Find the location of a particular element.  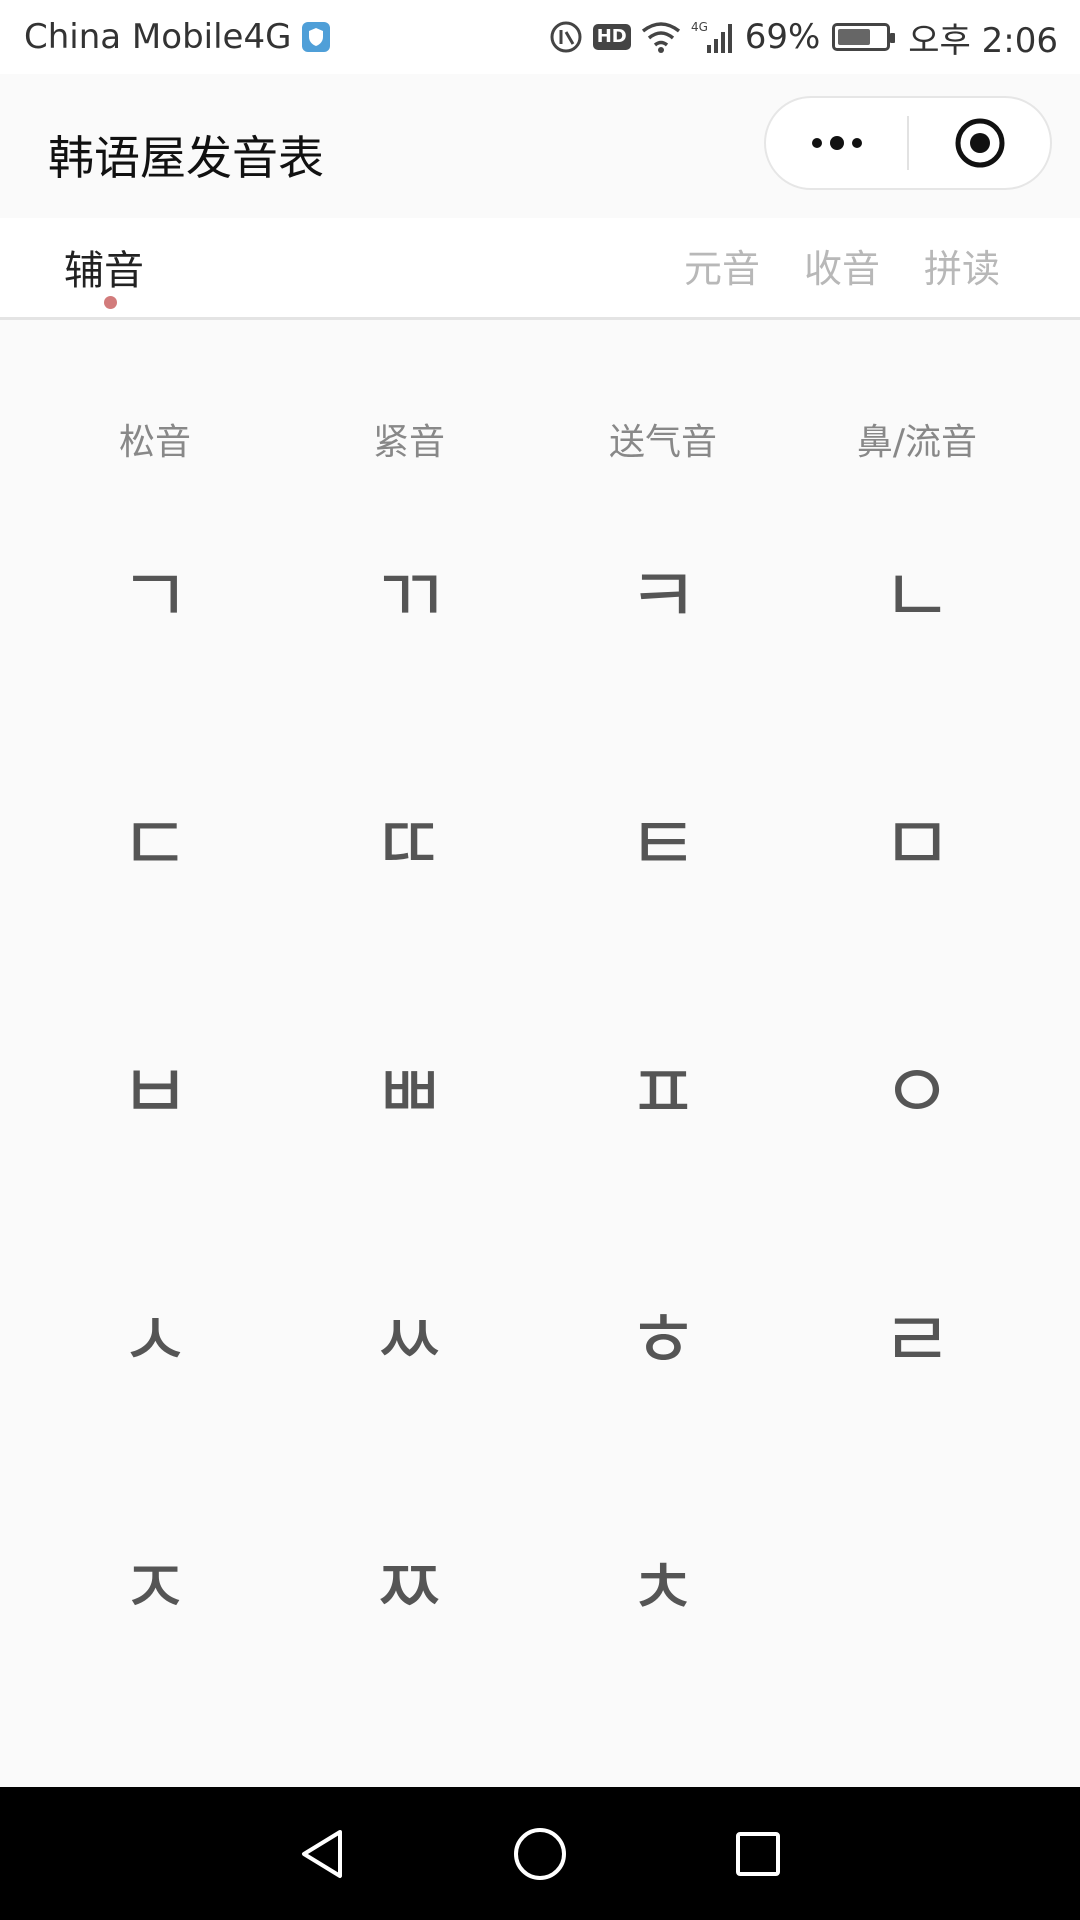

app-header: 韩语屋发音表 is located at coordinates (540, 146).